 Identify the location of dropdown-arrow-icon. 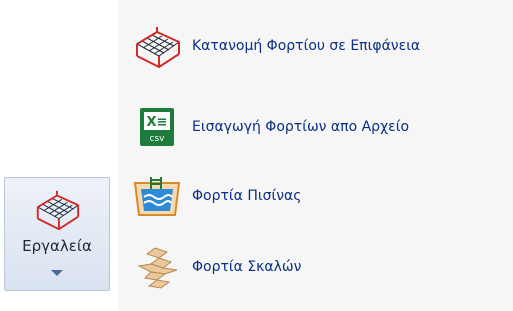
(57, 273).